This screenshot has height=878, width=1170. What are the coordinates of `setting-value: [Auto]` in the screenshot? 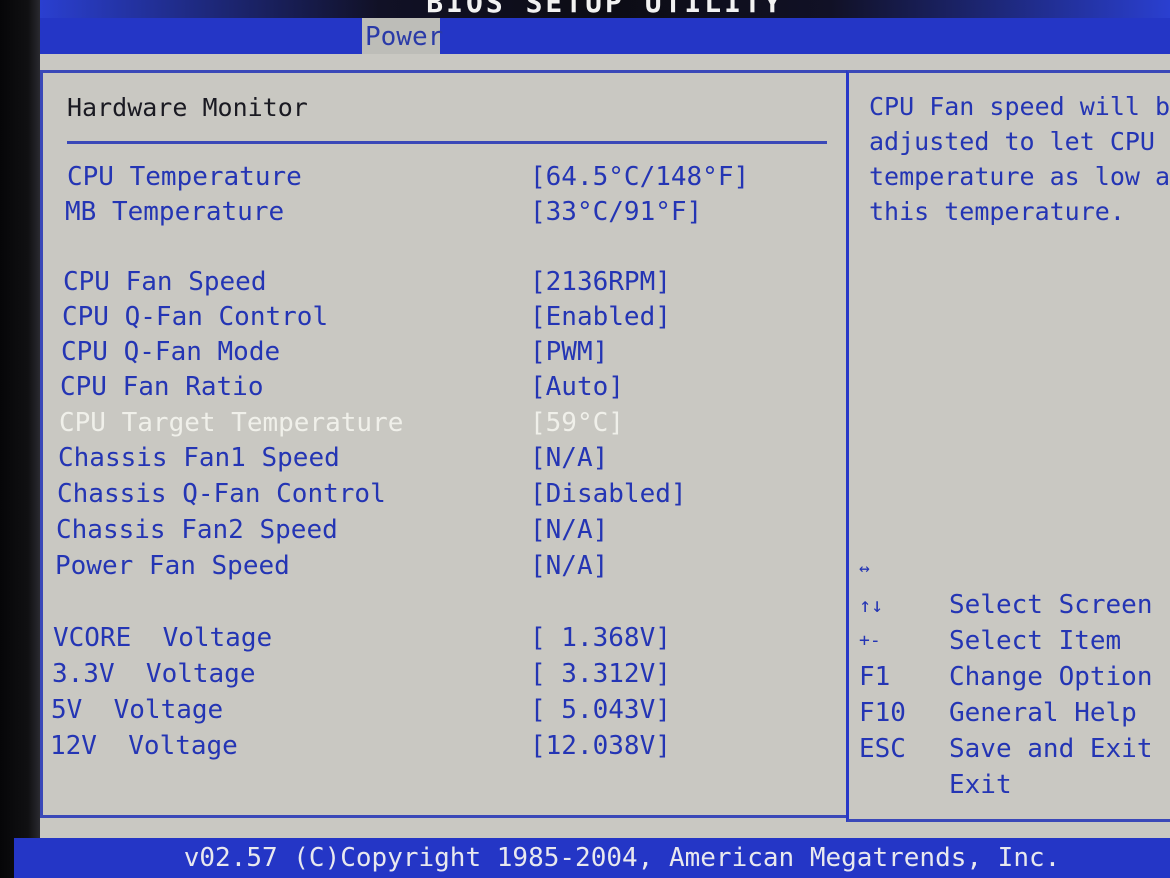 It's located at (577, 387).